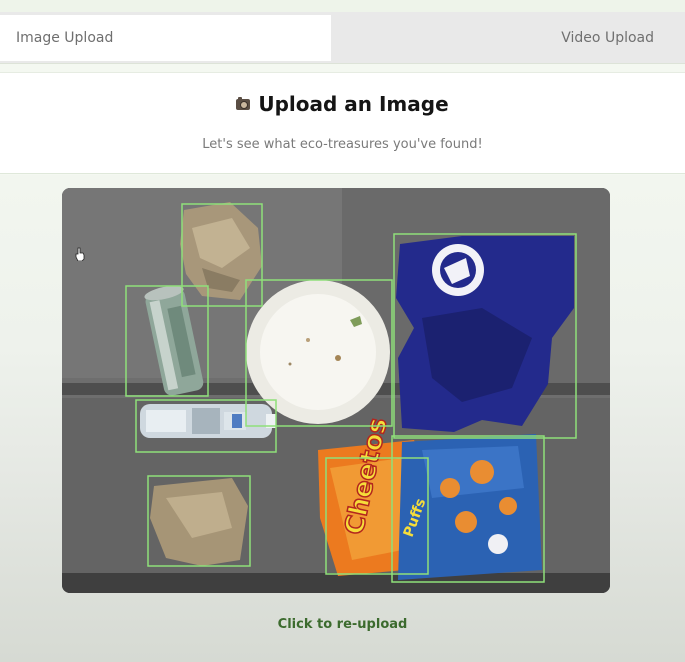 The width and height of the screenshot is (685, 662). What do you see at coordinates (342, 624) in the screenshot?
I see `reupload-button: Click to re-upload` at bounding box center [342, 624].